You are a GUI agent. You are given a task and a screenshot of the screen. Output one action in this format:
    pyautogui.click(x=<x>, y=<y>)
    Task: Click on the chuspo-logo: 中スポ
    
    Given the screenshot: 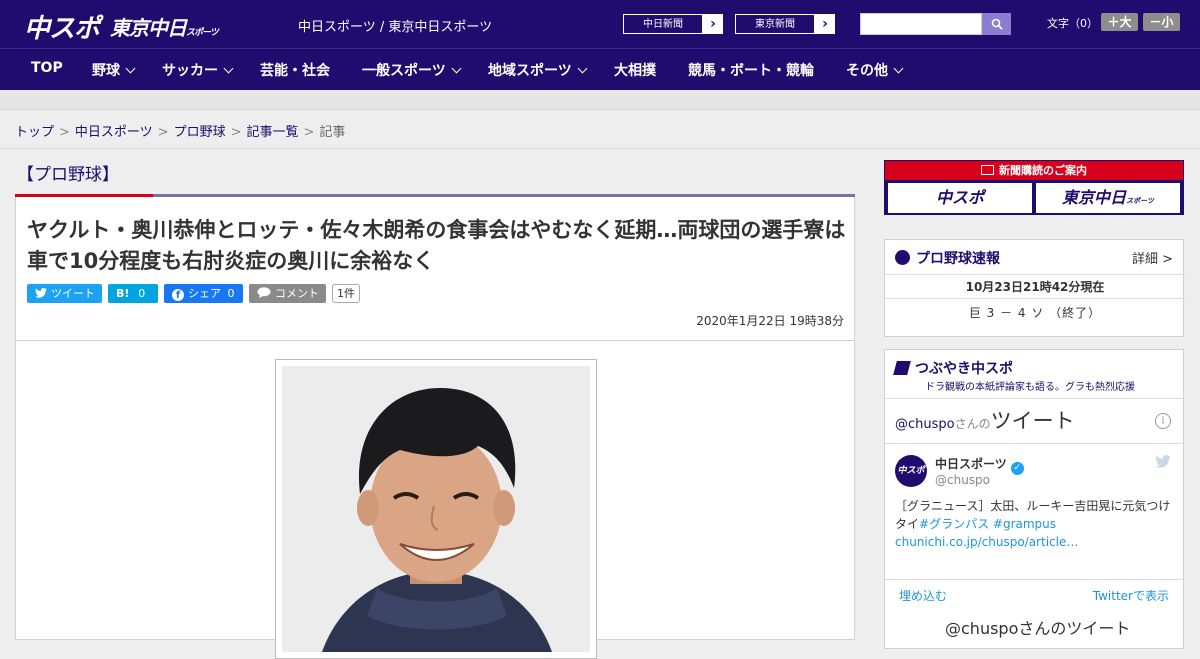 What is the action you would take?
    pyautogui.click(x=62, y=26)
    